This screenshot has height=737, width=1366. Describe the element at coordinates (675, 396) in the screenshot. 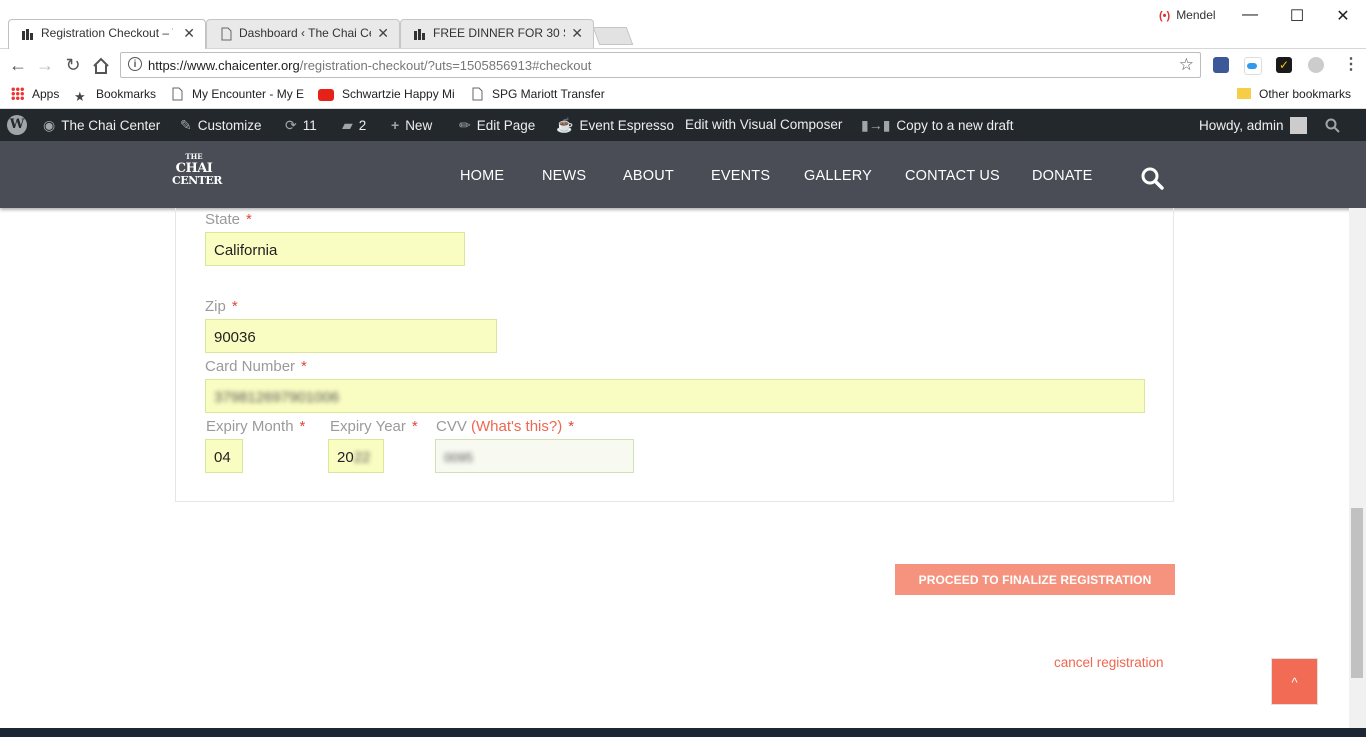

I see `card-number-field: 379812697901006` at that location.